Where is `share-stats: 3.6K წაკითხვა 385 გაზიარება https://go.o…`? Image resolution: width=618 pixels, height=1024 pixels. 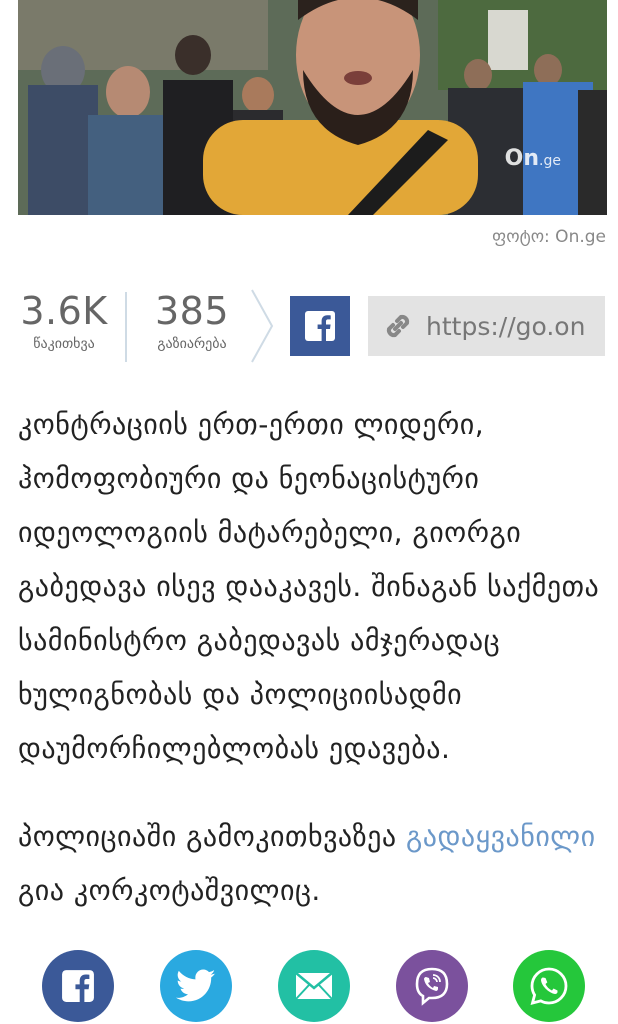
share-stats: 3.6K წაკითხვა 385 გაზიარება https://go.o… is located at coordinates (313, 326).